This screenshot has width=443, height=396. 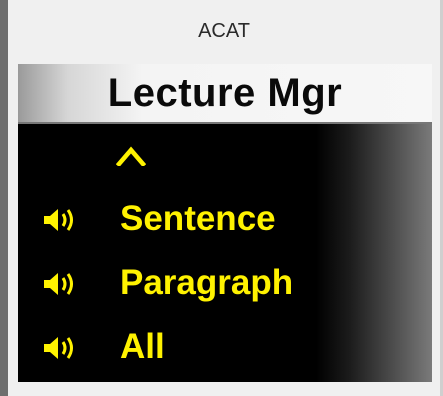 What do you see at coordinates (207, 282) in the screenshot?
I see `menu-item-label: Paragraph` at bounding box center [207, 282].